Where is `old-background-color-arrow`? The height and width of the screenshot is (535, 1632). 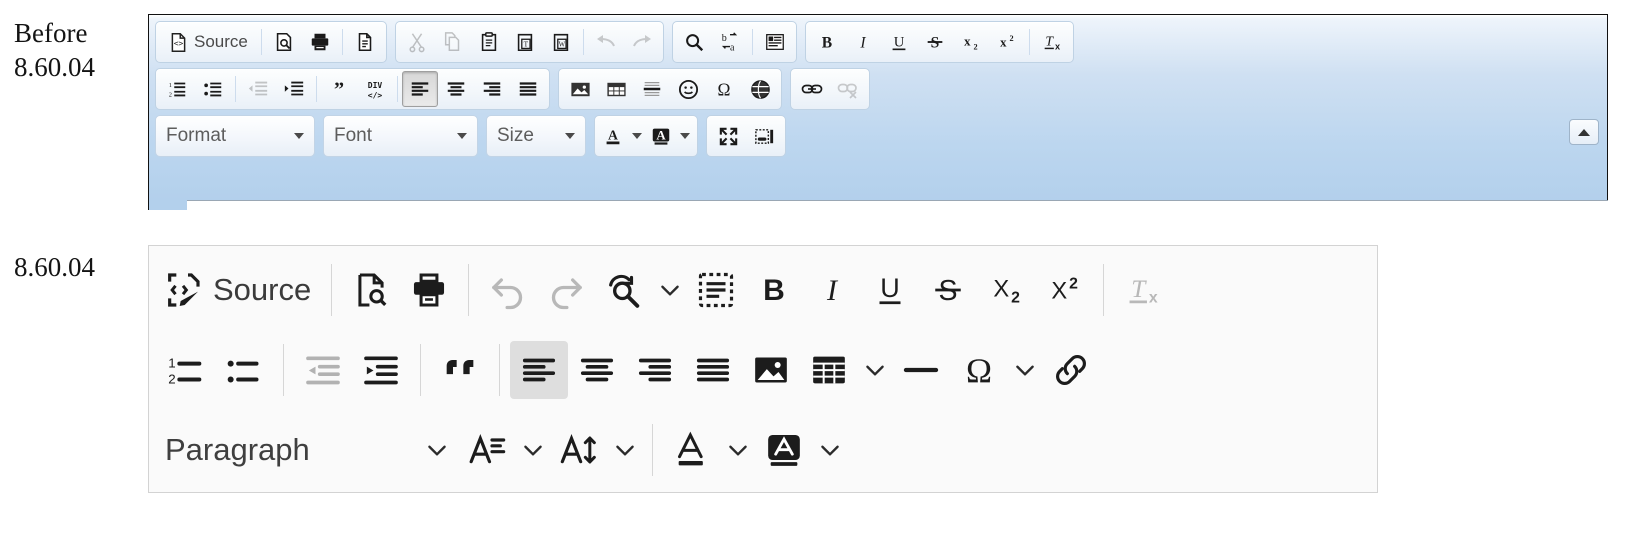
old-background-color-arrow is located at coordinates (685, 136).